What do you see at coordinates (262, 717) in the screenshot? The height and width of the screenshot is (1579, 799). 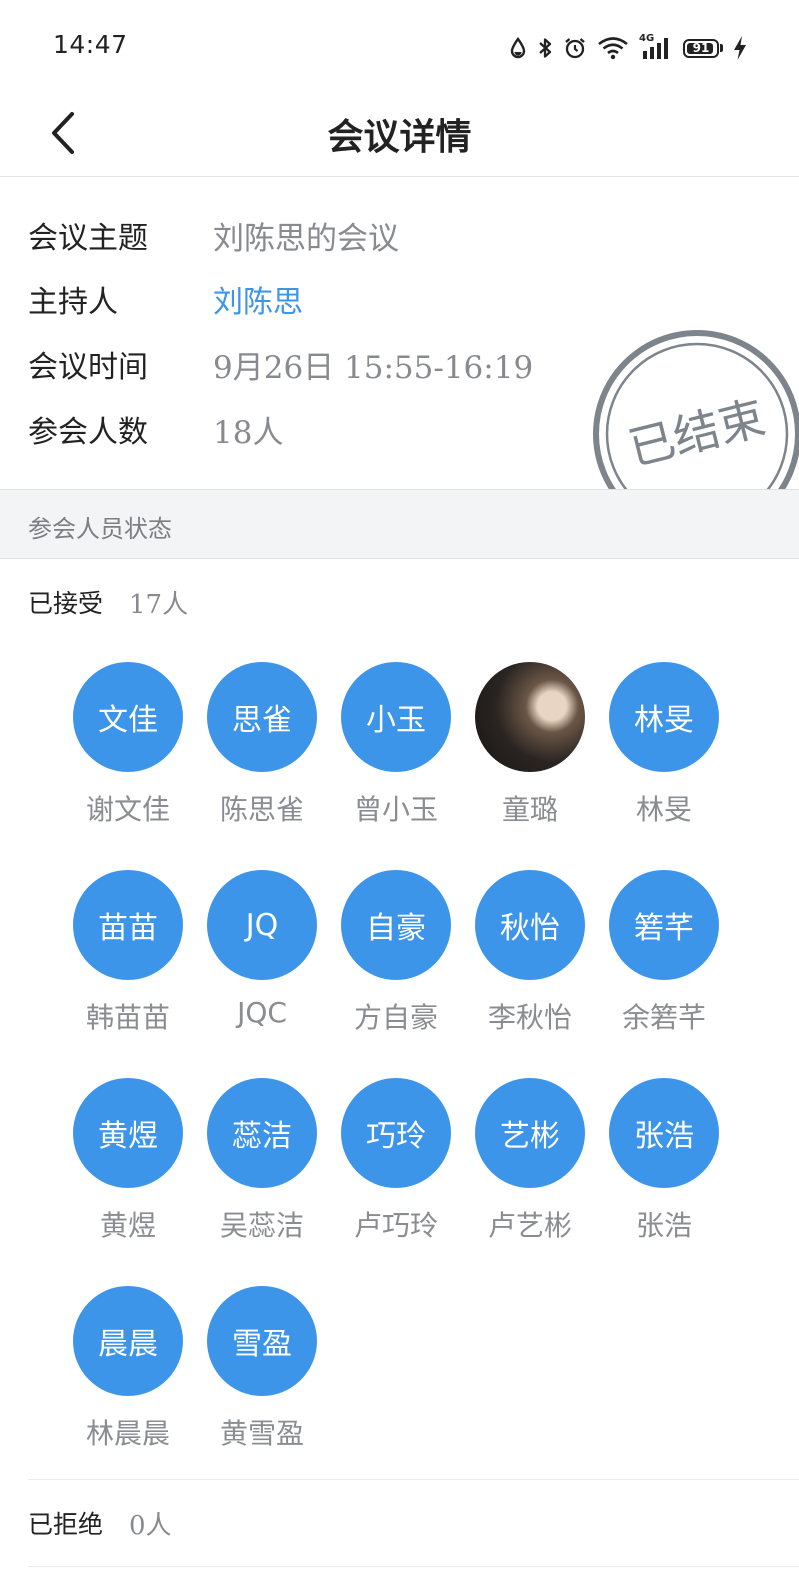 I see `avatar: 思雀` at bounding box center [262, 717].